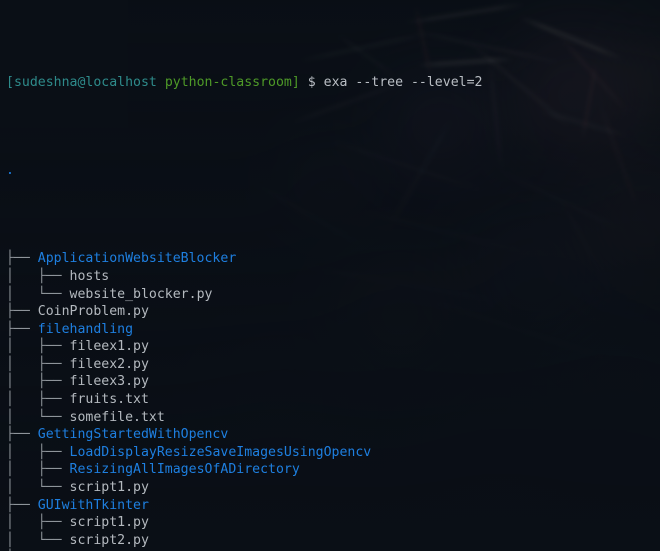  Describe the element at coordinates (184, 470) in the screenshot. I see `tree-directory-name: ResizingAllImagesOfADirectory` at that location.